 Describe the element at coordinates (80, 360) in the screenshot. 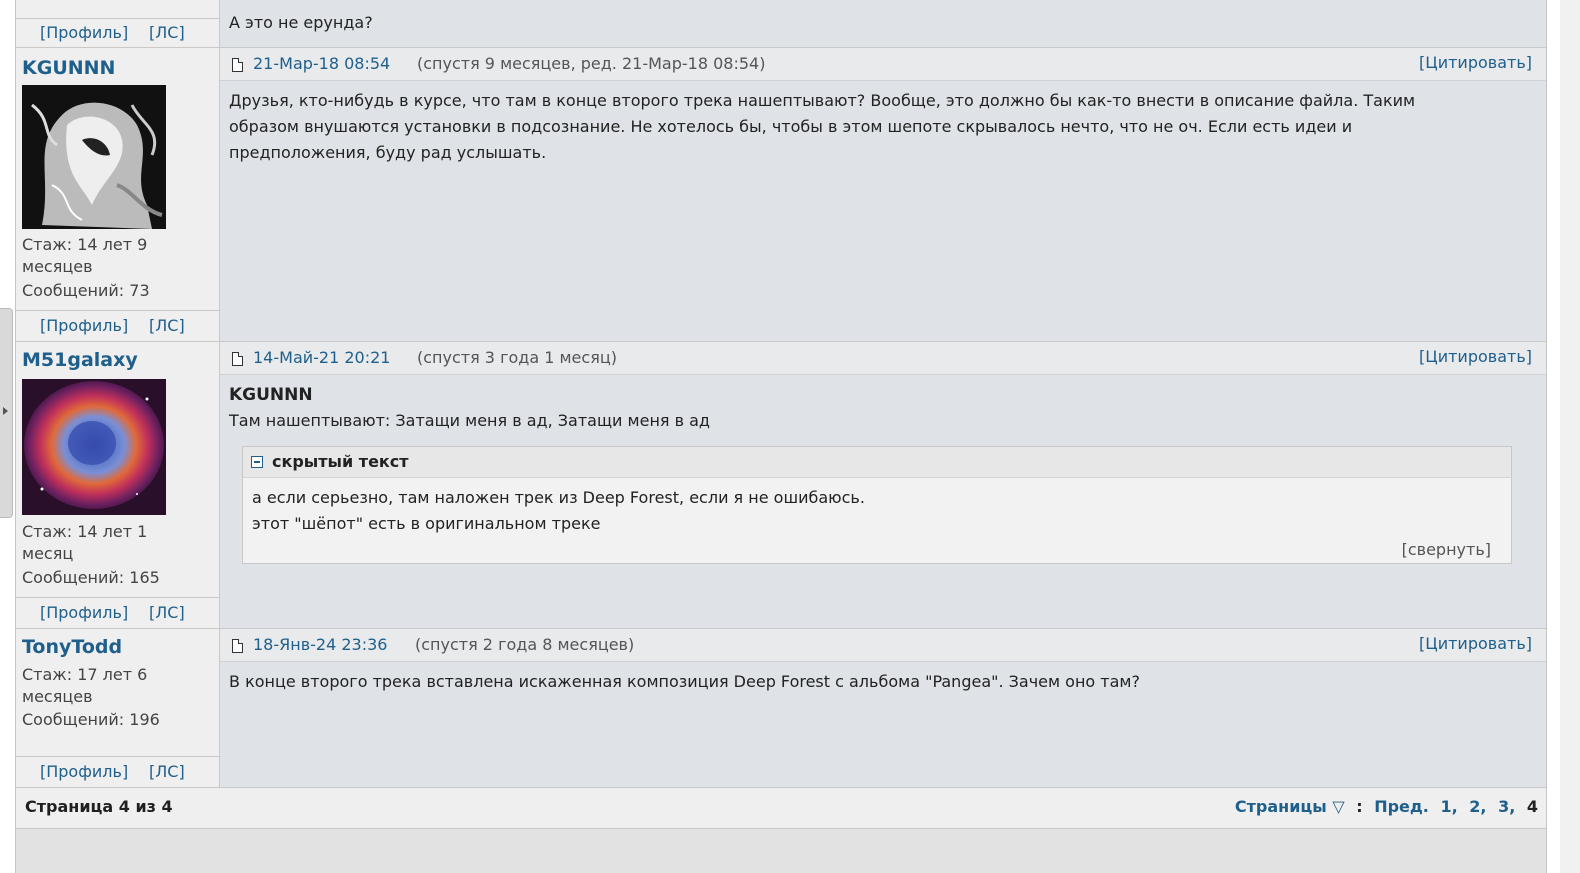

I see `author-nick: M51galaxy` at that location.